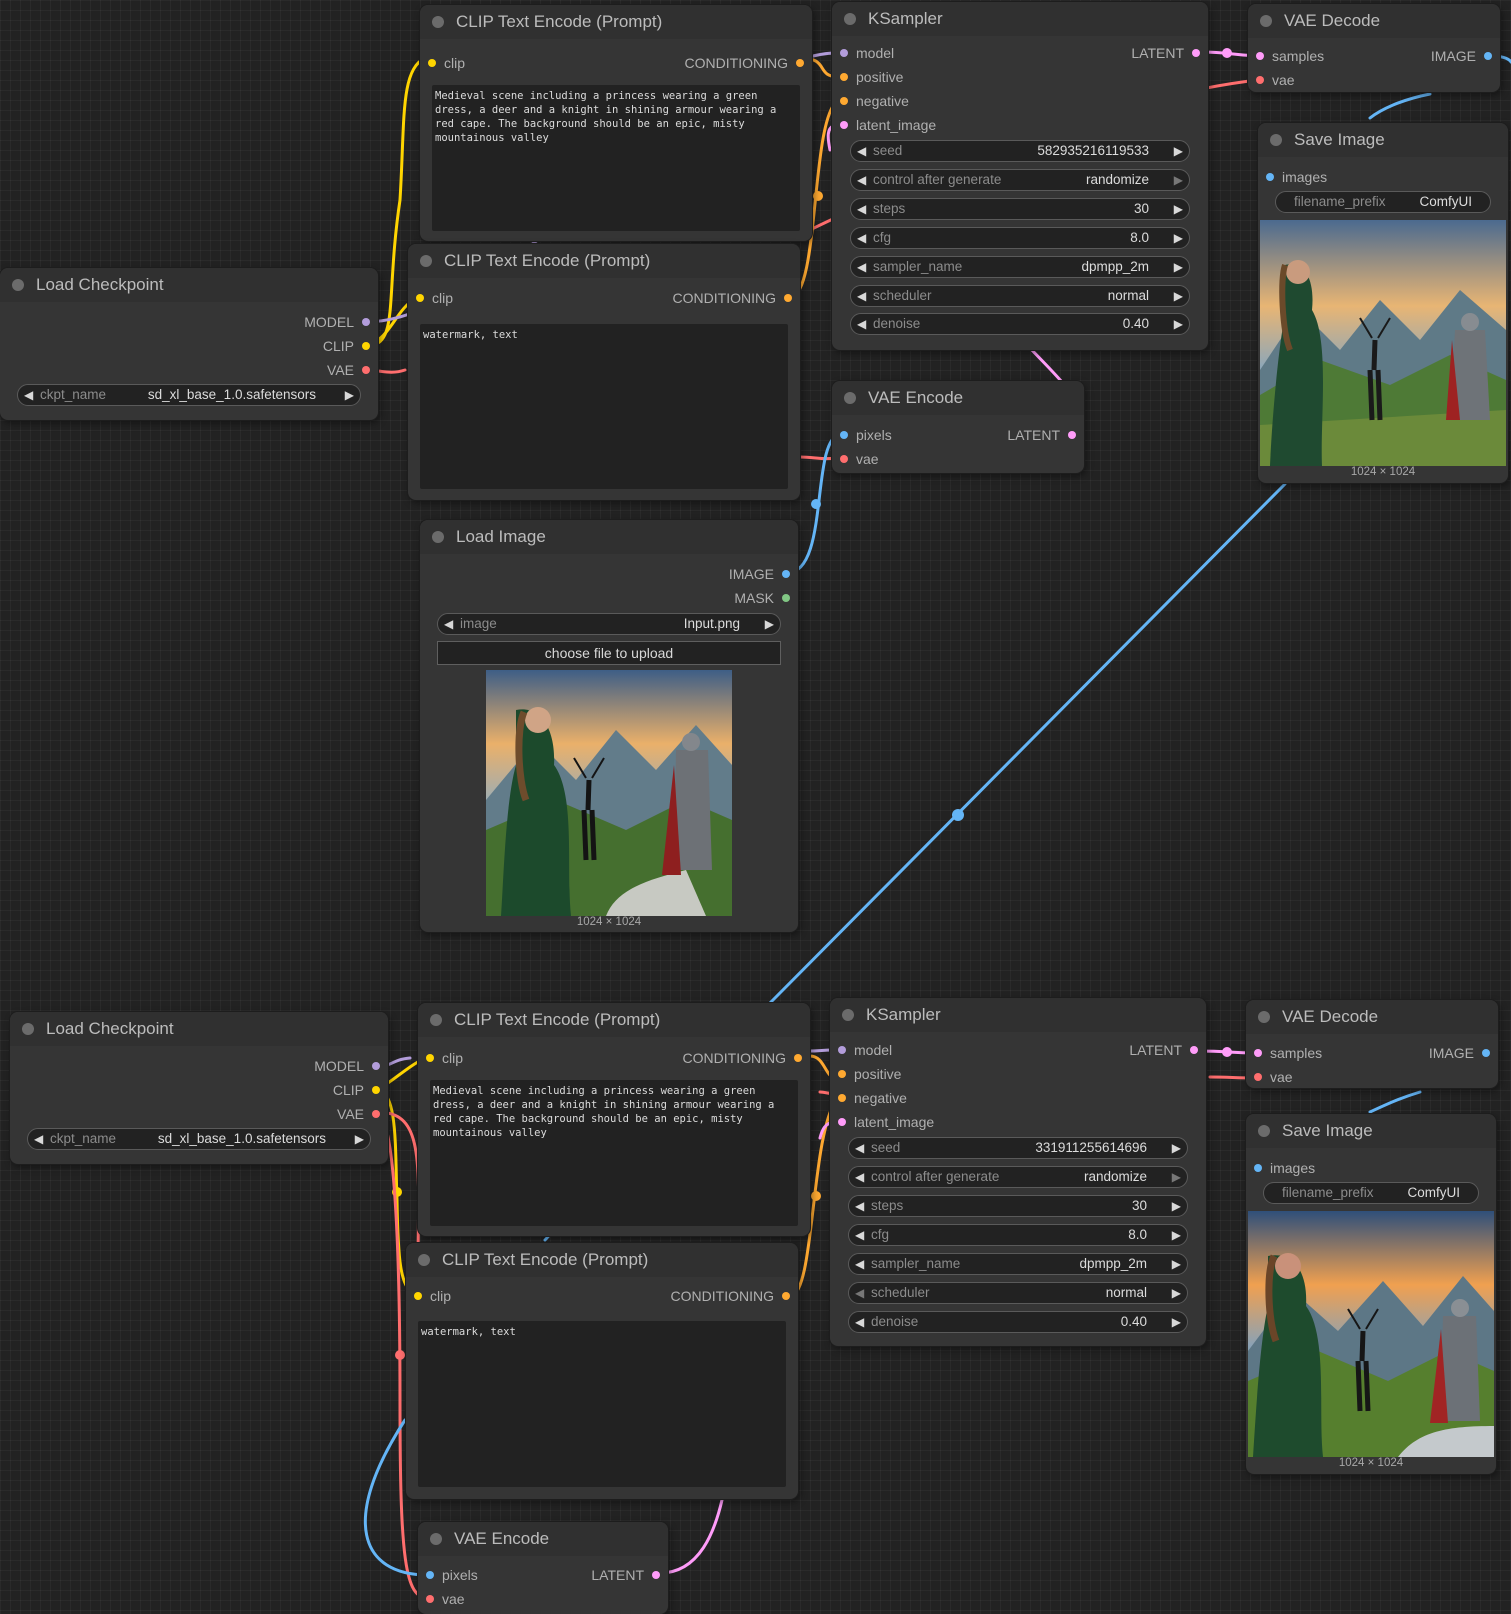 The image size is (1511, 1614). What do you see at coordinates (1273, 1077) in the screenshot?
I see `input-vae: vae` at bounding box center [1273, 1077].